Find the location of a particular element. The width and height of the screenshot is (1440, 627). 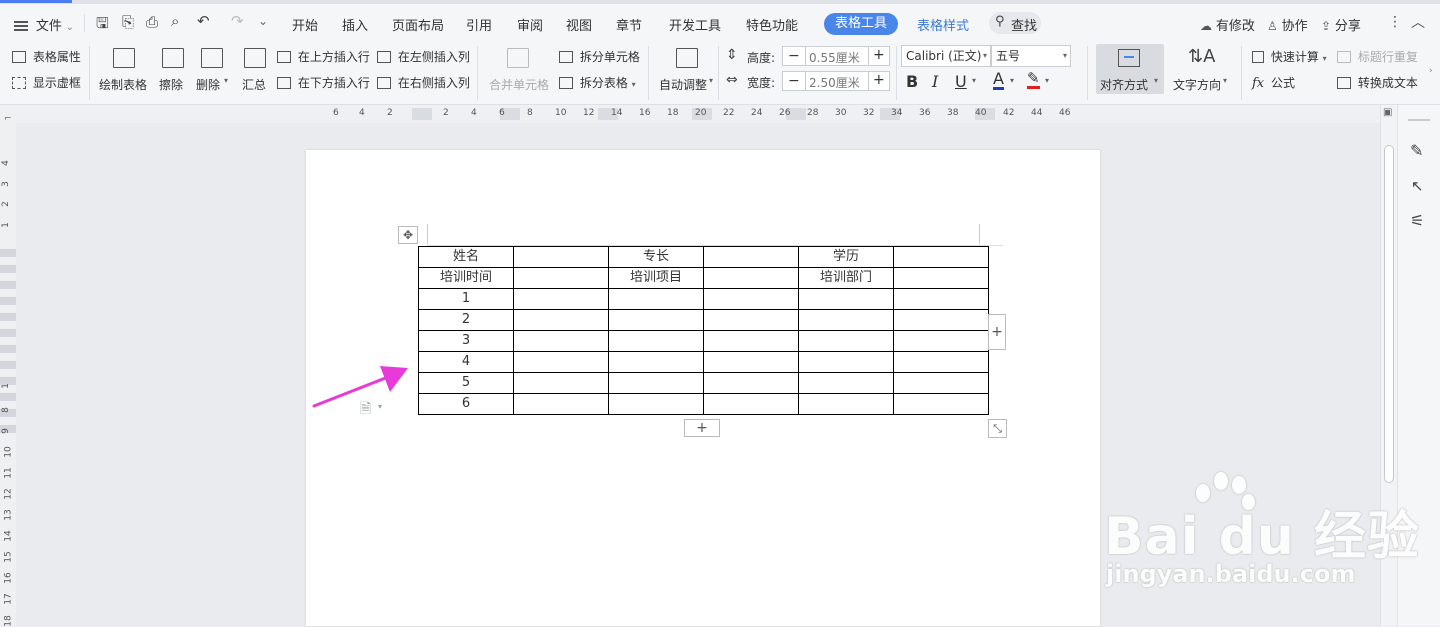

width-value: 2.50厘米 is located at coordinates (834, 82).